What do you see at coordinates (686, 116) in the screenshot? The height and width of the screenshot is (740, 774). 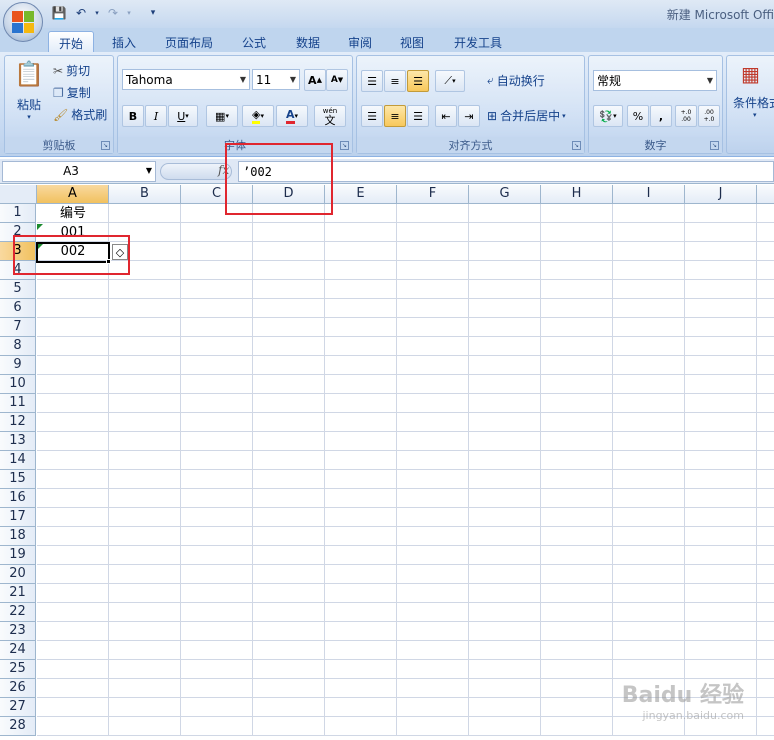 I see `increase-decimal-button: +.0 .00` at bounding box center [686, 116].